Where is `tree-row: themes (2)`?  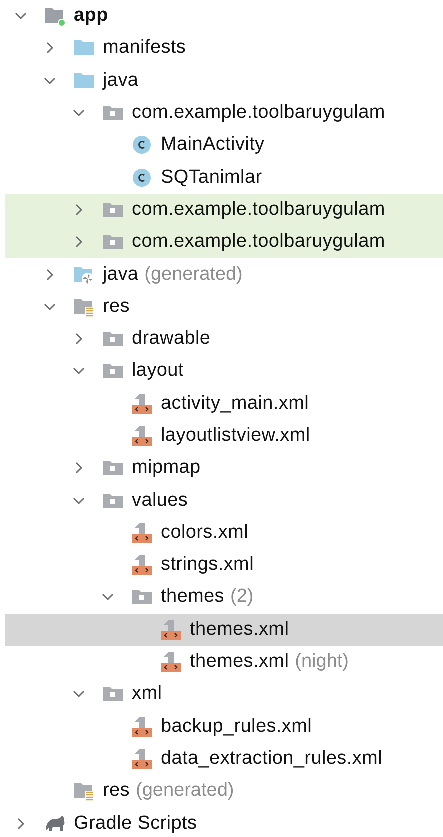 tree-row: themes (2) is located at coordinates (224, 597).